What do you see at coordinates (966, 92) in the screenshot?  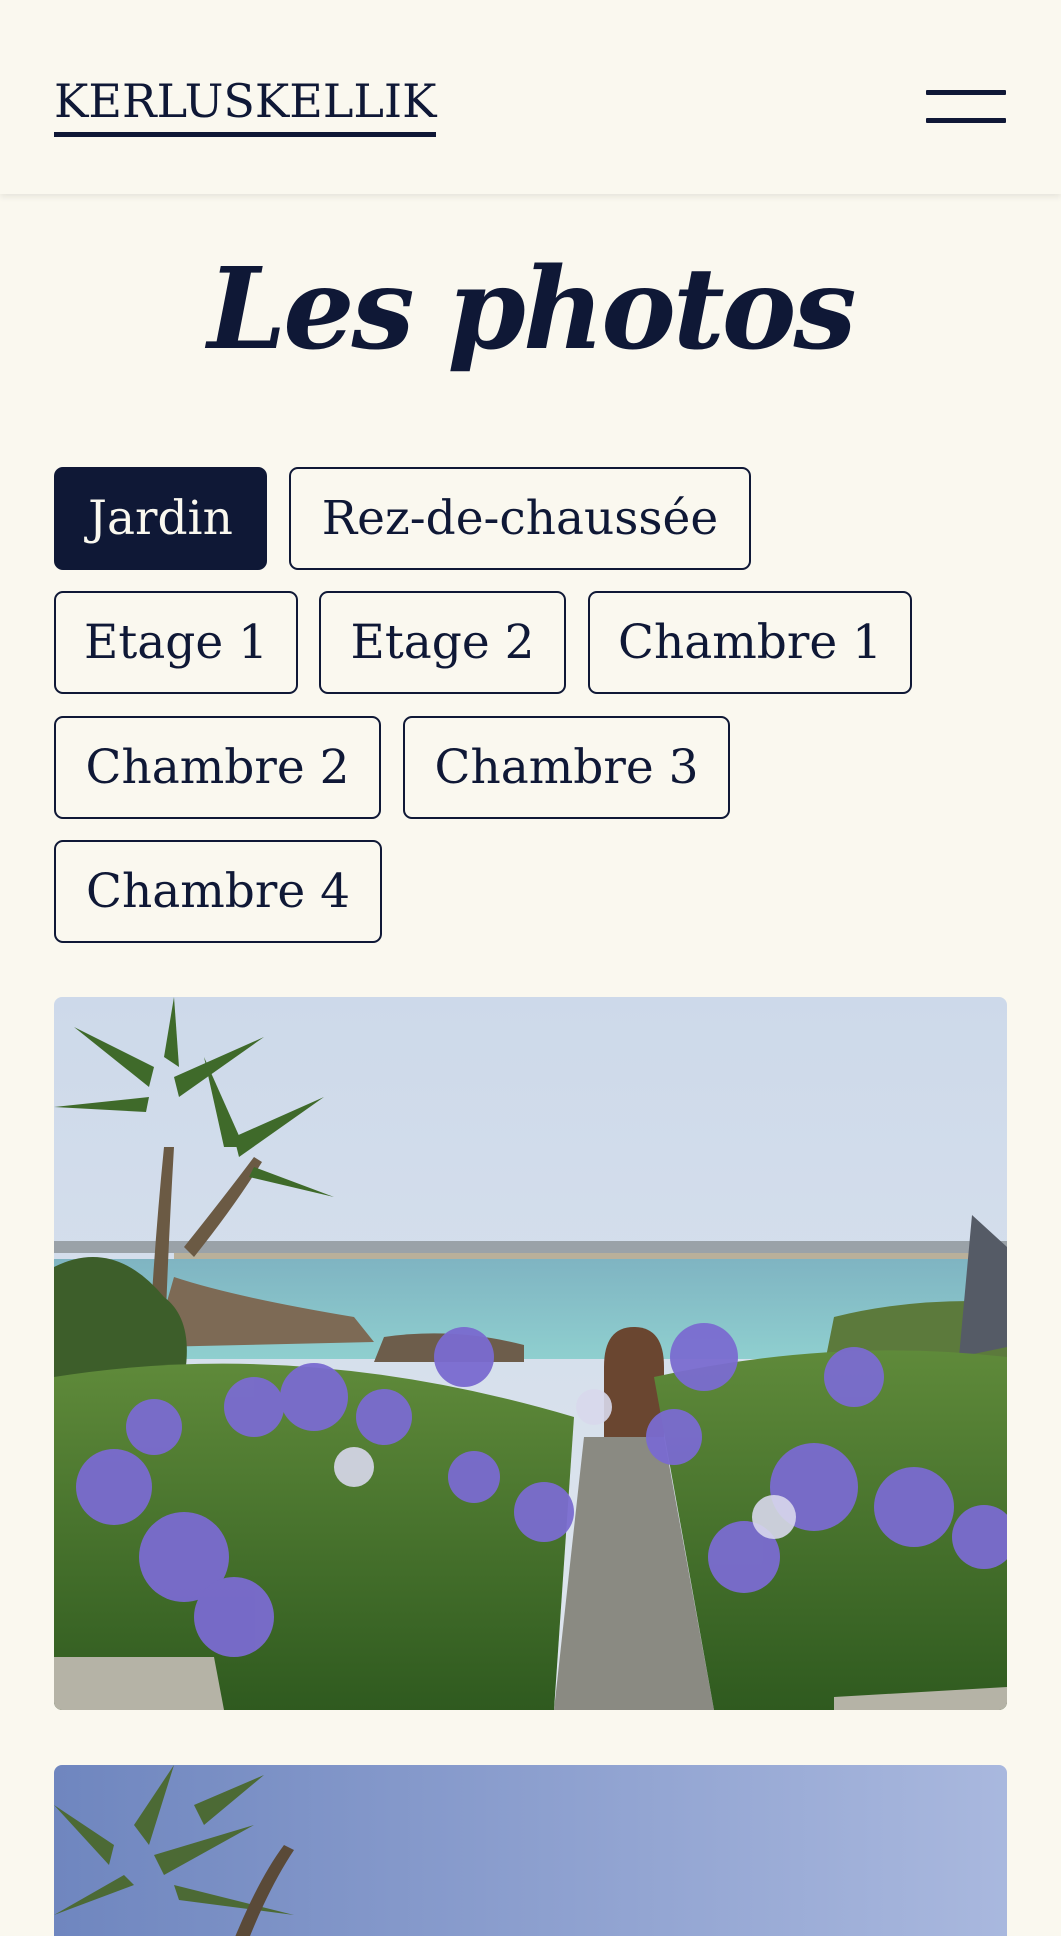 I see `menu-bar-top` at bounding box center [966, 92].